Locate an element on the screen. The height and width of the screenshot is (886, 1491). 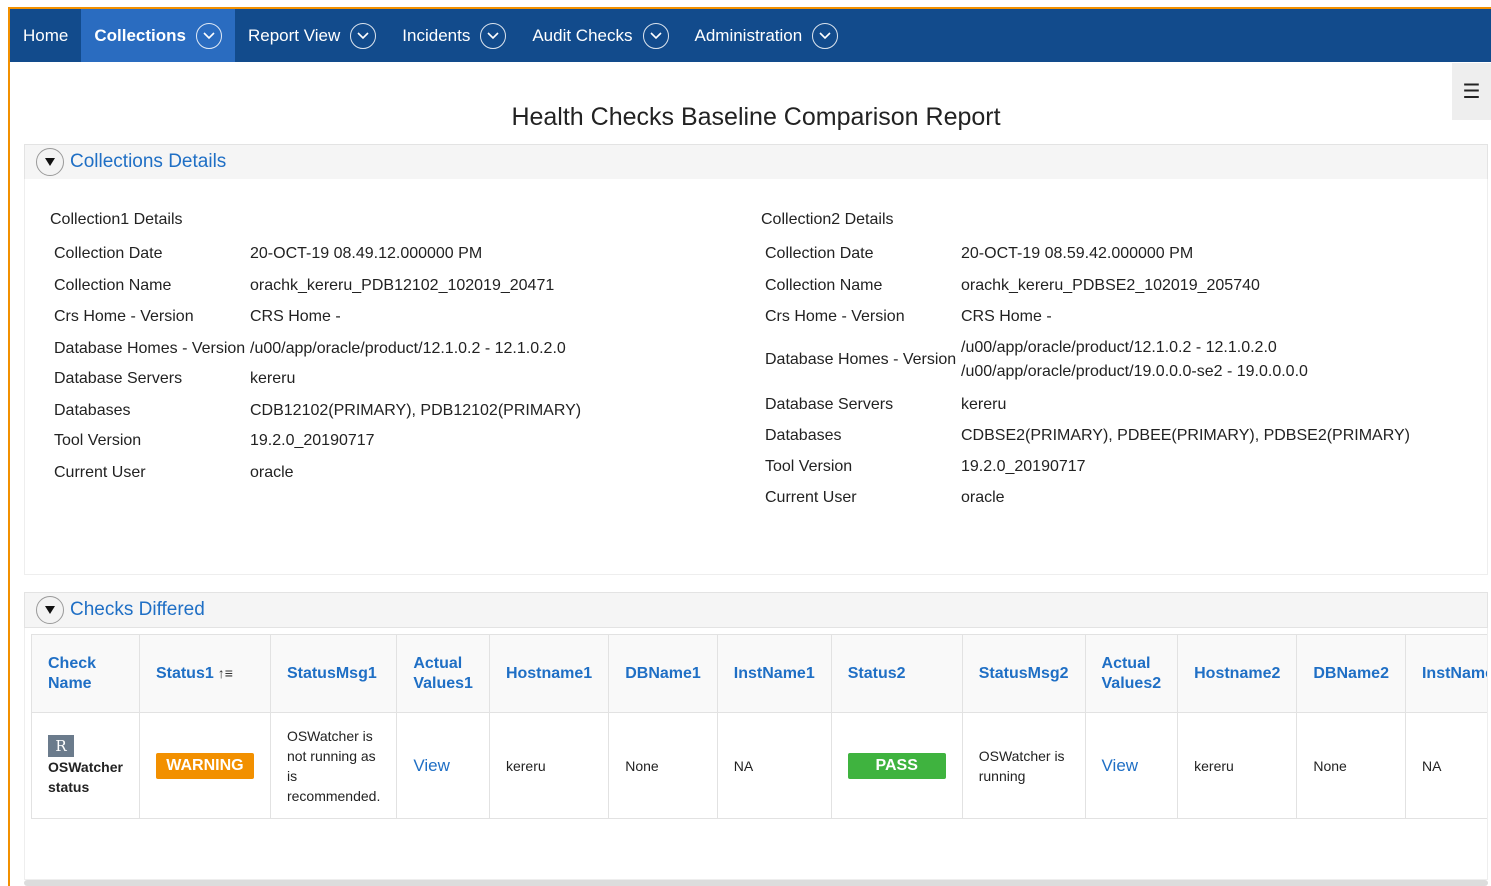
collections-details-header: Collections Details is located at coordinates (756, 162).